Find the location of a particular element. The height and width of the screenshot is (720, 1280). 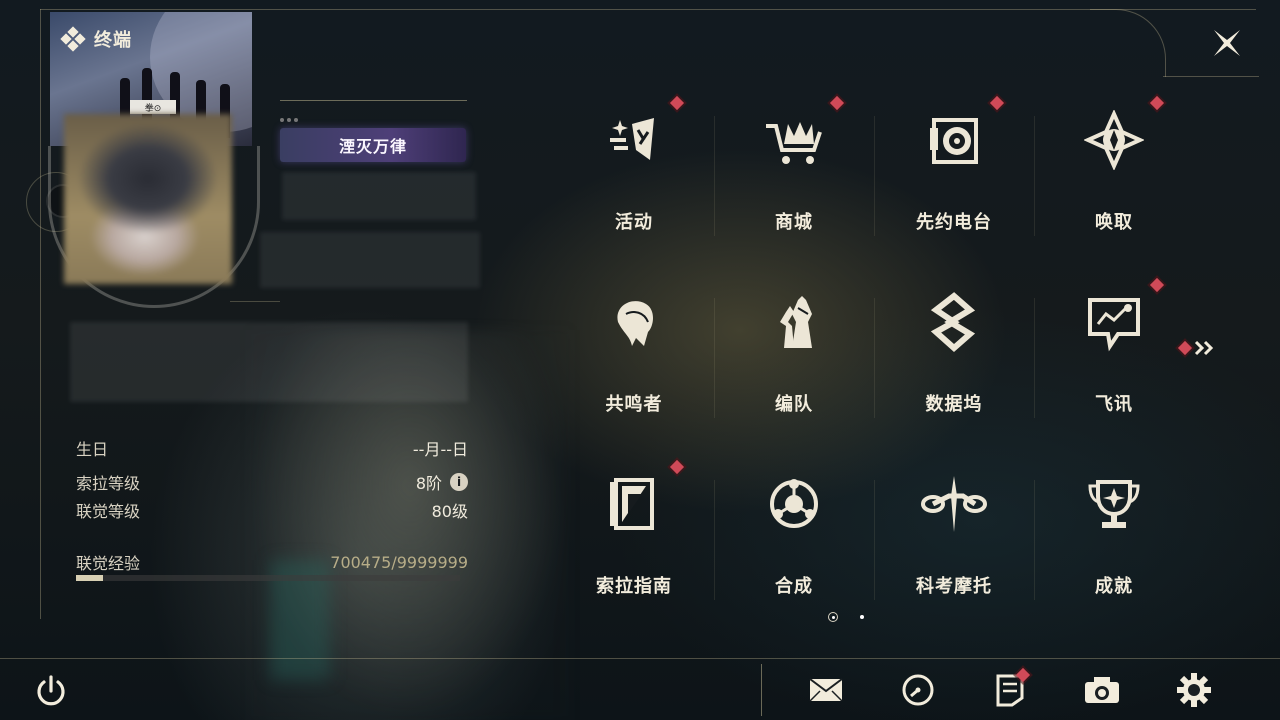

stat-sola-level: 索拉等级 8阶 i is located at coordinates (272, 482).